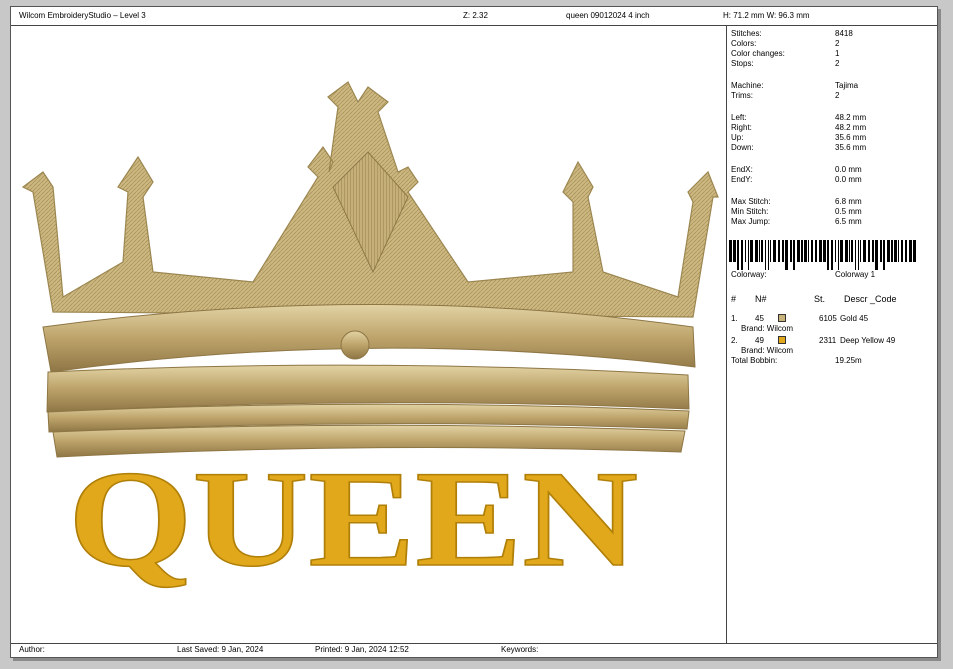 The width and height of the screenshot is (953, 669). I want to click on row2-num: 49, so click(759, 340).